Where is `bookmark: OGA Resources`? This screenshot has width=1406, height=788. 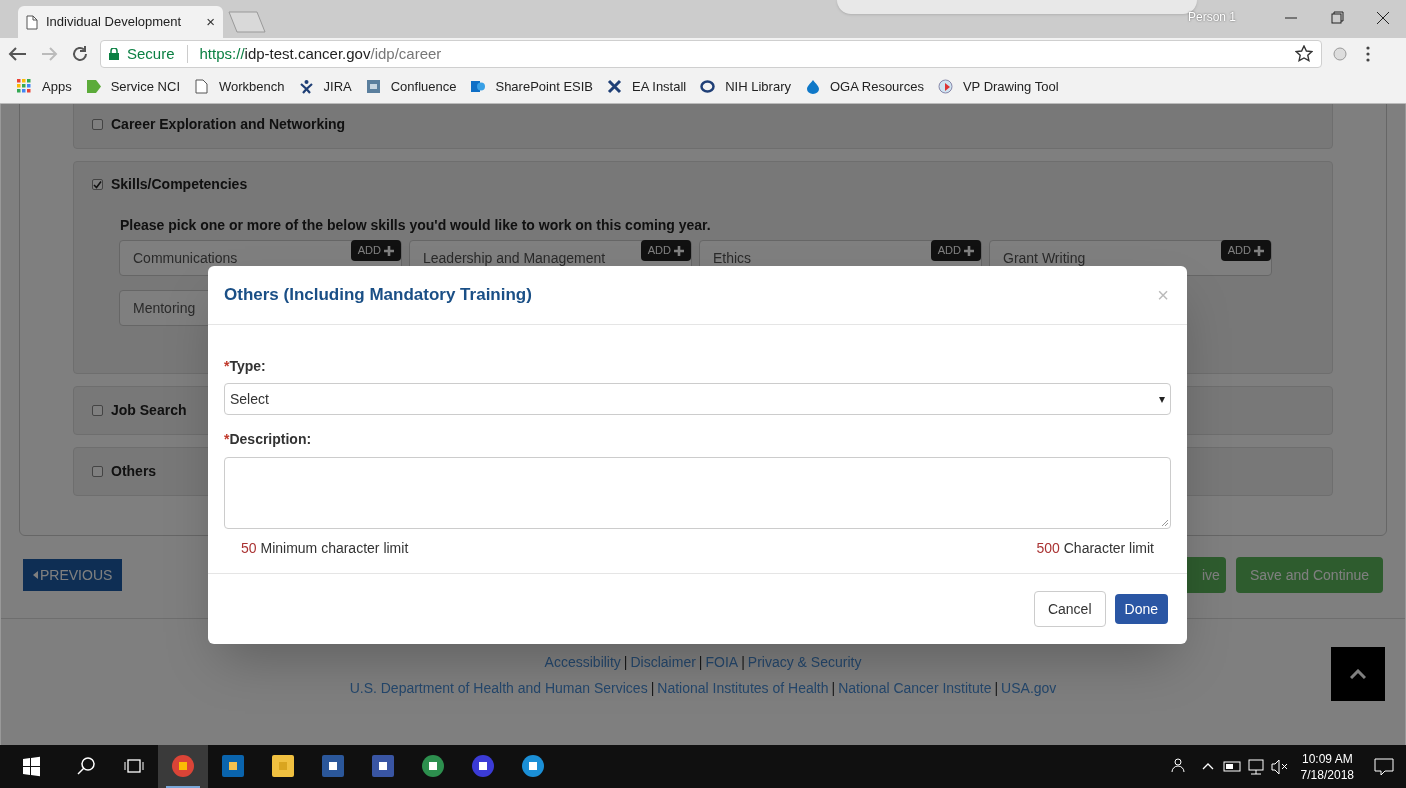
bookmark: OGA Resources is located at coordinates (865, 86).